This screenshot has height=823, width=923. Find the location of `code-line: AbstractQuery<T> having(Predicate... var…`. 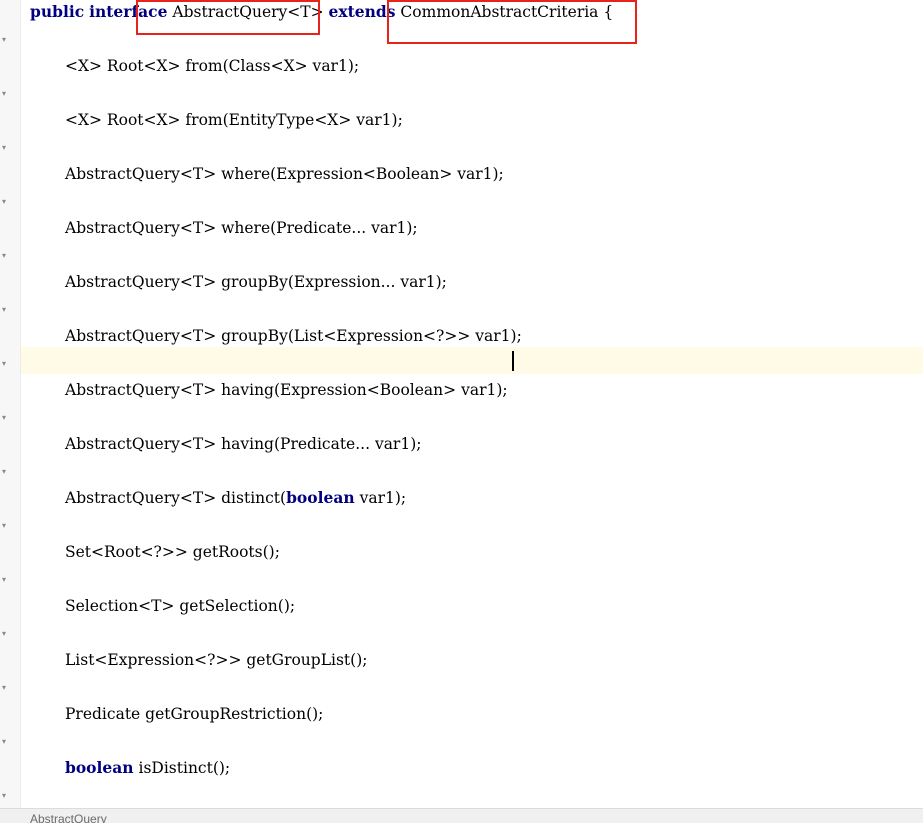

code-line: AbstractQuery<T> having(Predicate... var… is located at coordinates (243, 444).